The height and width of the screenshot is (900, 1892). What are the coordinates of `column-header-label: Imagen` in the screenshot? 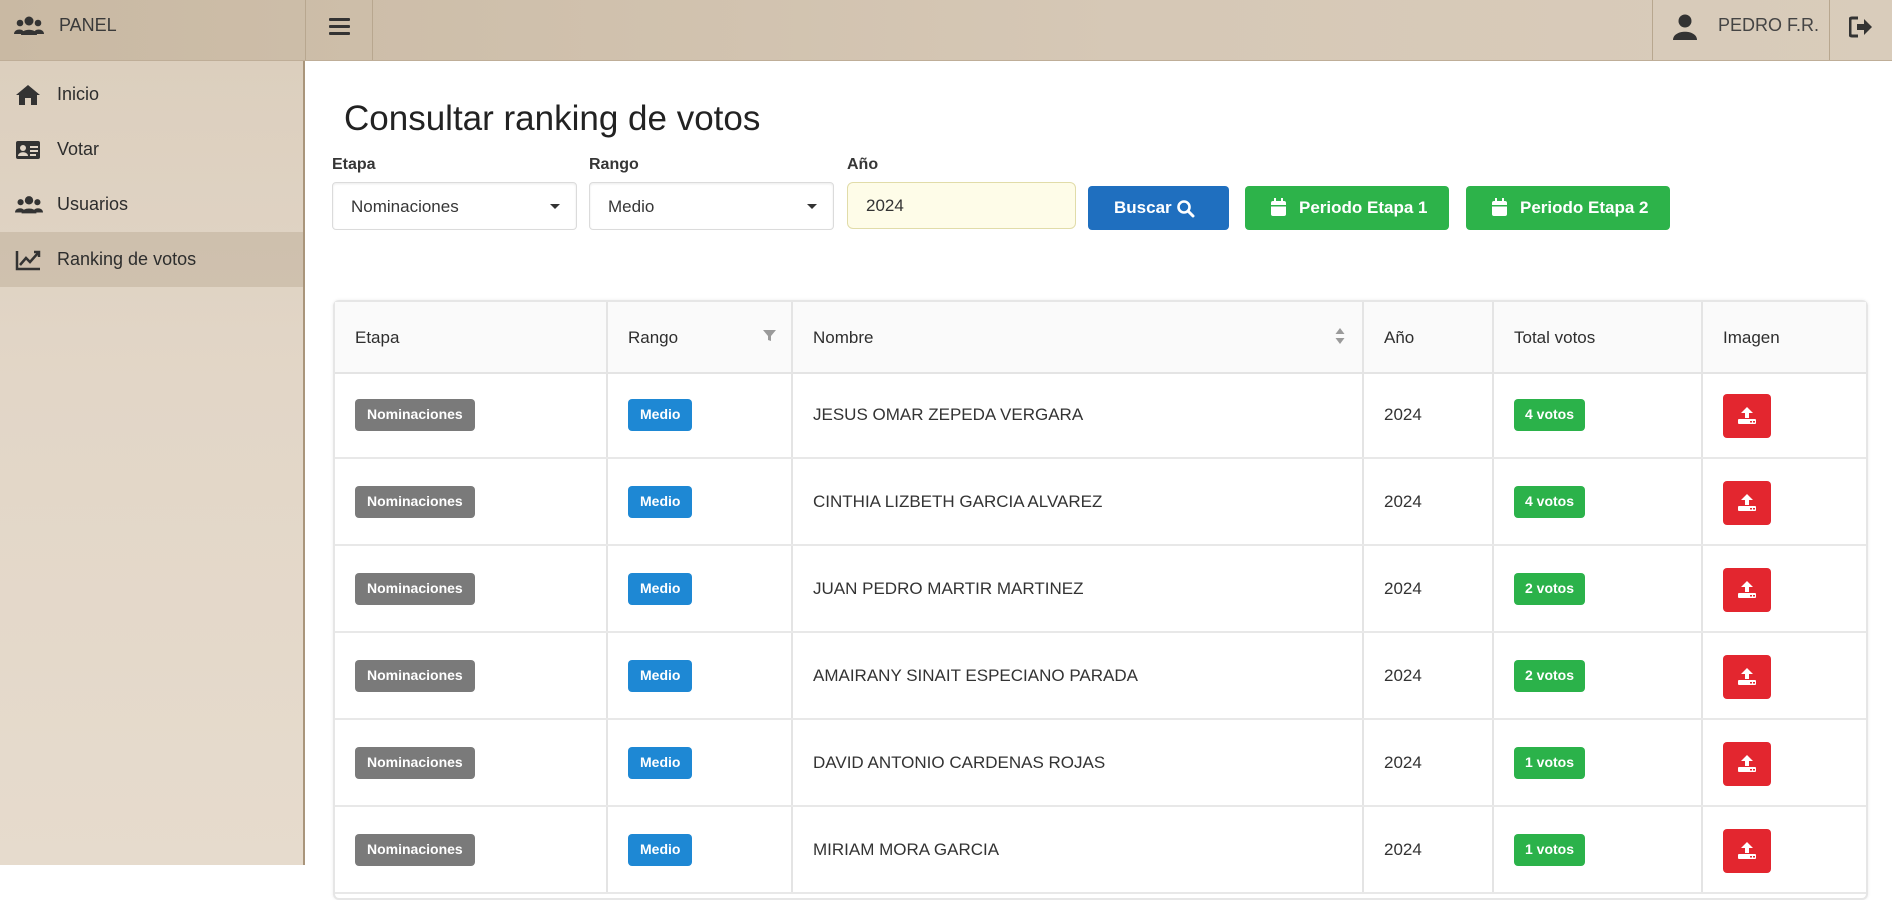 It's located at (1751, 337).